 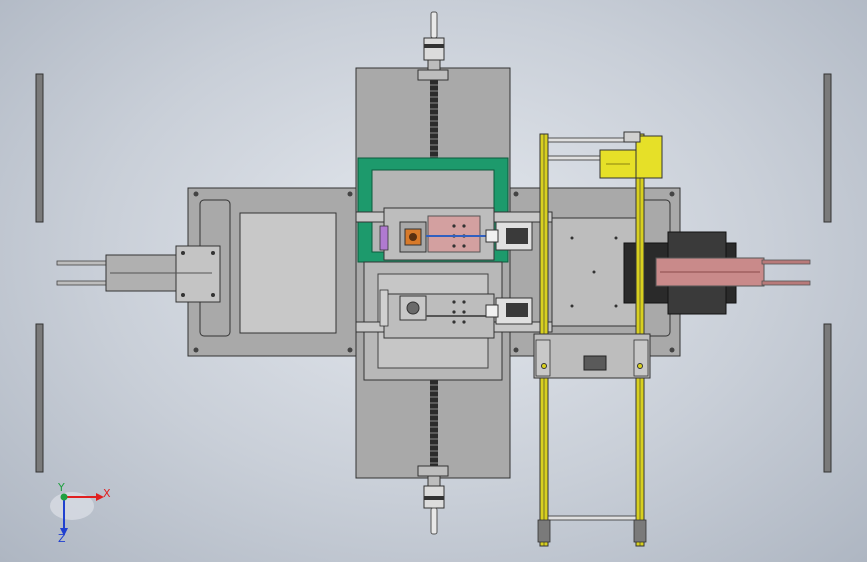 What do you see at coordinates (438, 314) in the screenshot?
I see `lower-carriage` at bounding box center [438, 314].